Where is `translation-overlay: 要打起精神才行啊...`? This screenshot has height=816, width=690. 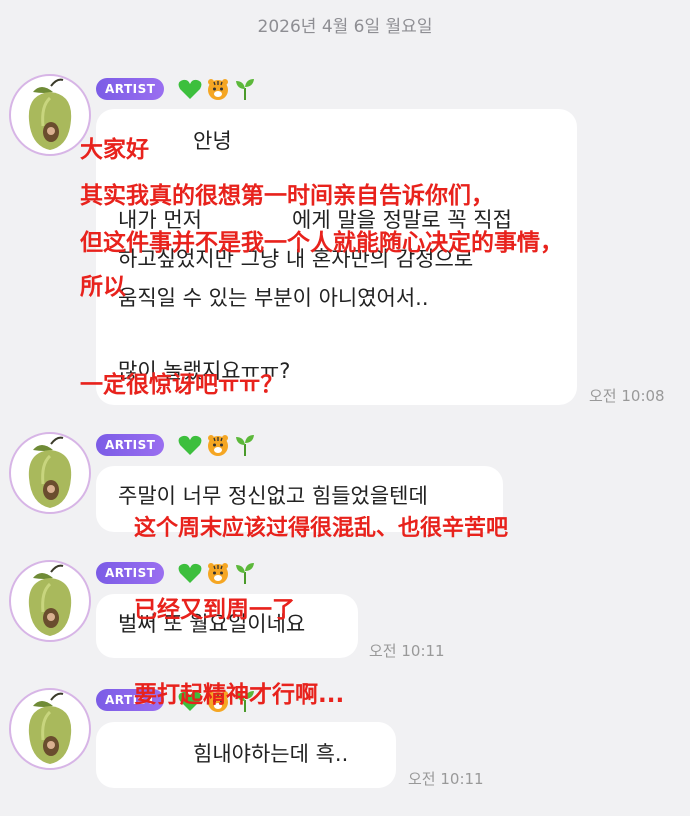 translation-overlay: 要打起精神才行啊... is located at coordinates (239, 695).